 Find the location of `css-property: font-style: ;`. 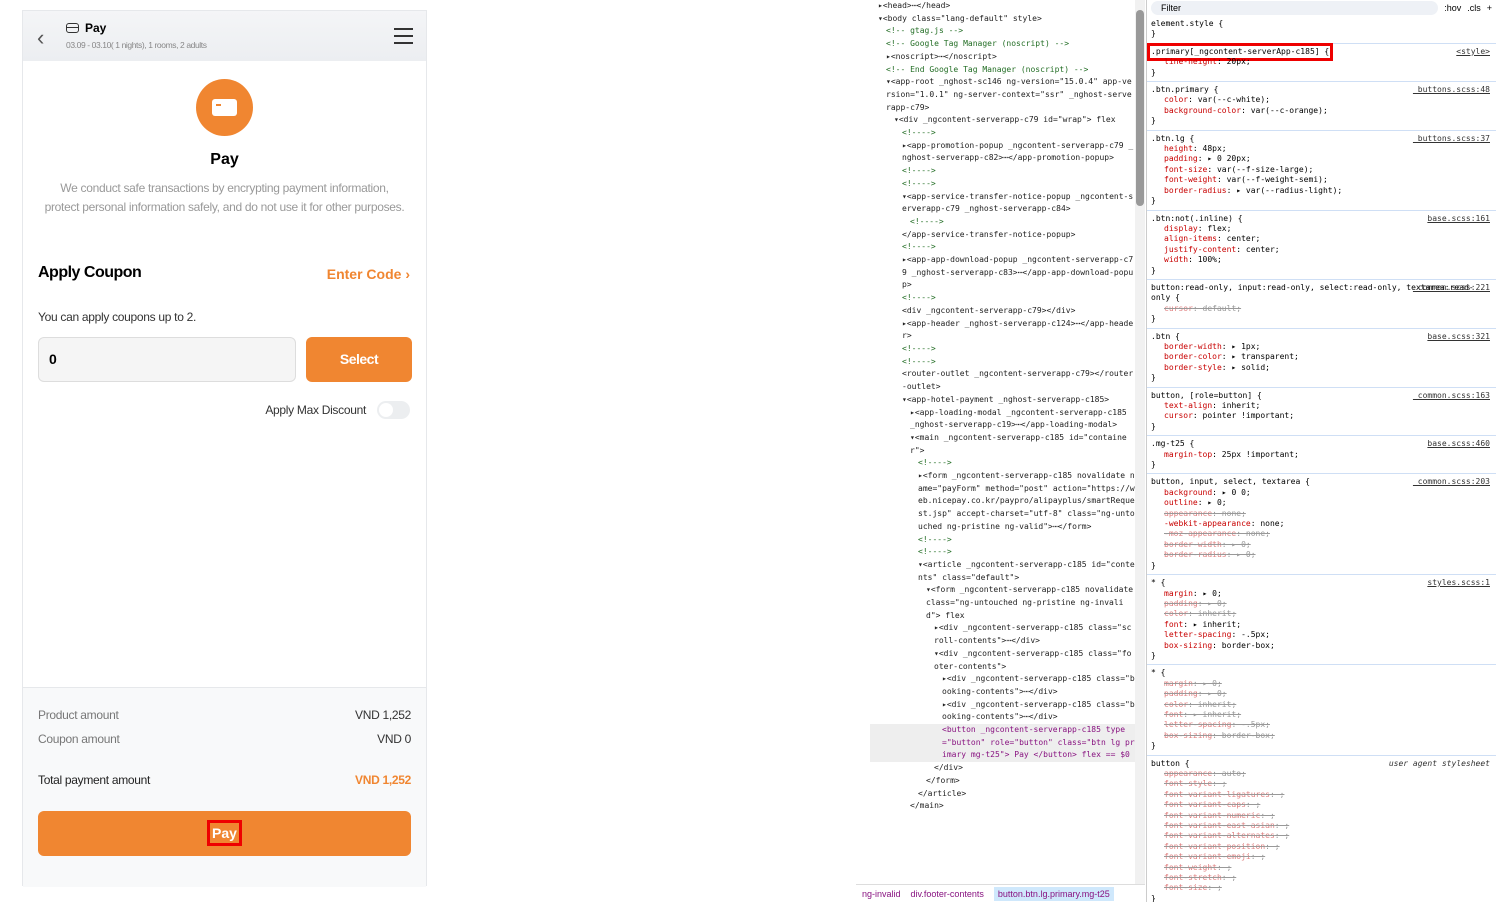

css-property: font-style: ; is located at coordinates (1321, 784).